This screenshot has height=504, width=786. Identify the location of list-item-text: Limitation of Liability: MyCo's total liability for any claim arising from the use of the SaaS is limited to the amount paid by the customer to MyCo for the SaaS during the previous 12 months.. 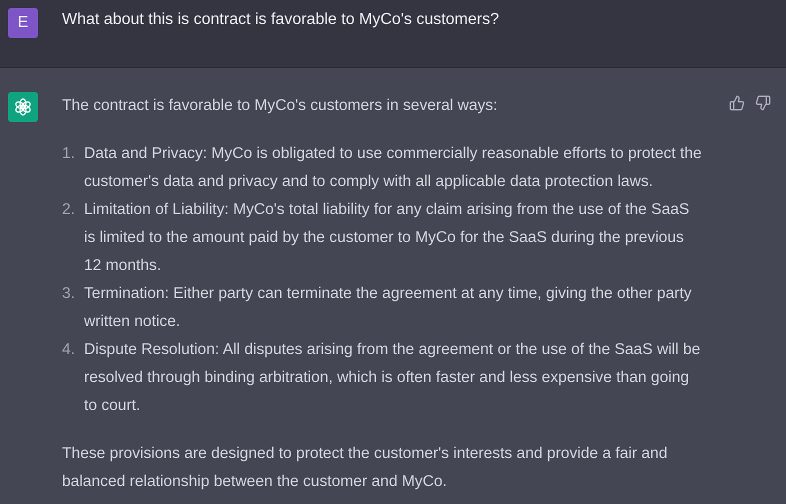
(387, 238).